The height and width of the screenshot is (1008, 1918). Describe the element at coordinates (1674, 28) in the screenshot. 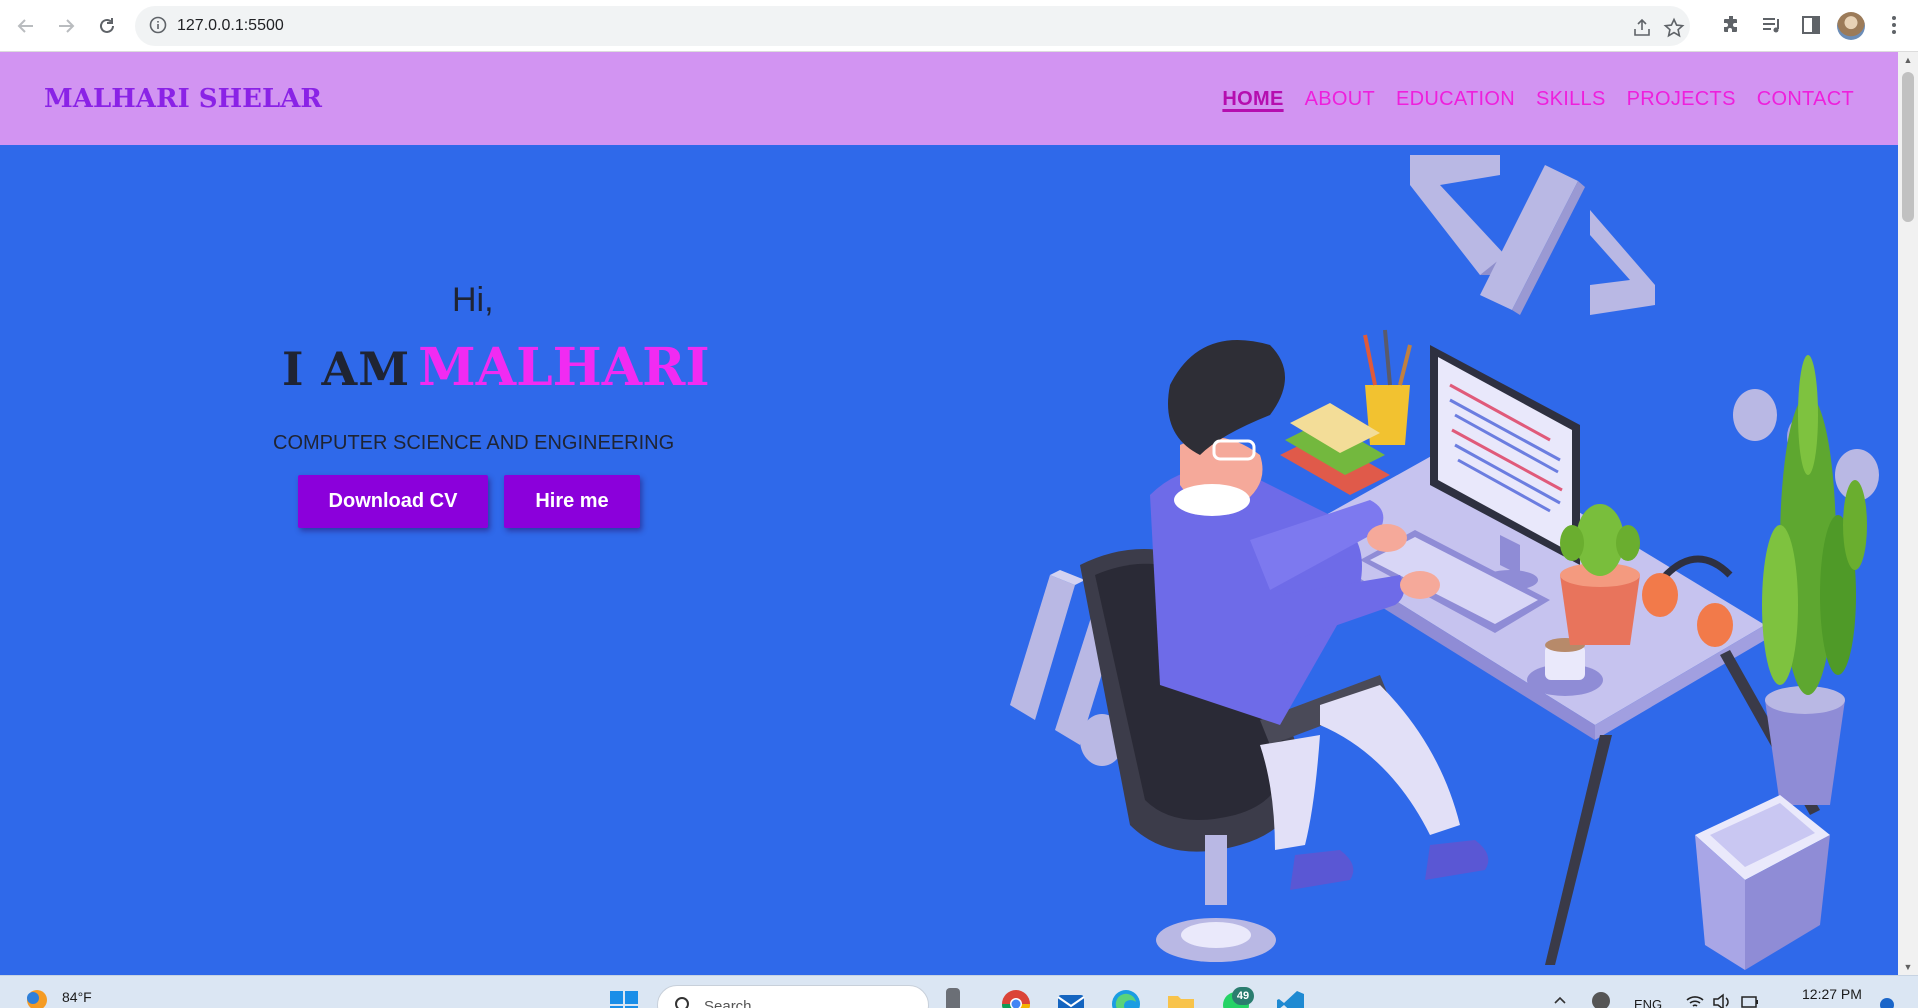

I see `star-icon` at that location.